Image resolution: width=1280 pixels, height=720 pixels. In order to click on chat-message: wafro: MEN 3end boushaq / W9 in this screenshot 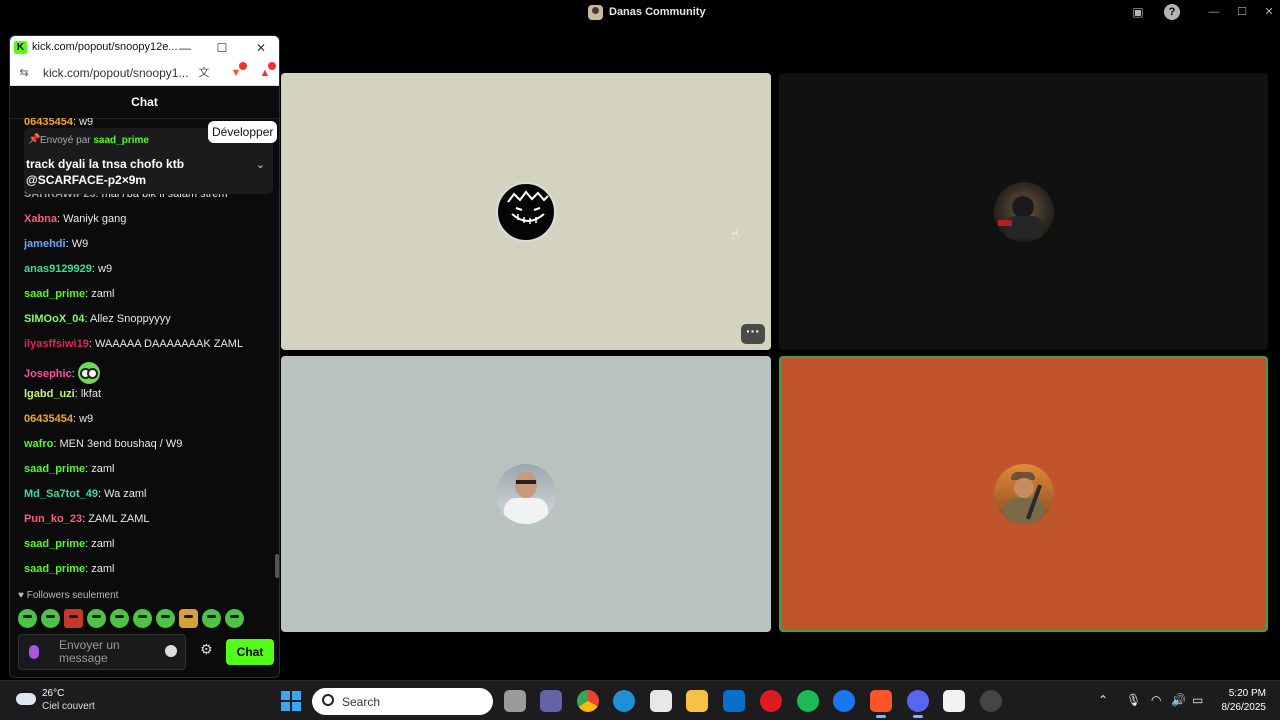, I will do `click(103, 444)`.